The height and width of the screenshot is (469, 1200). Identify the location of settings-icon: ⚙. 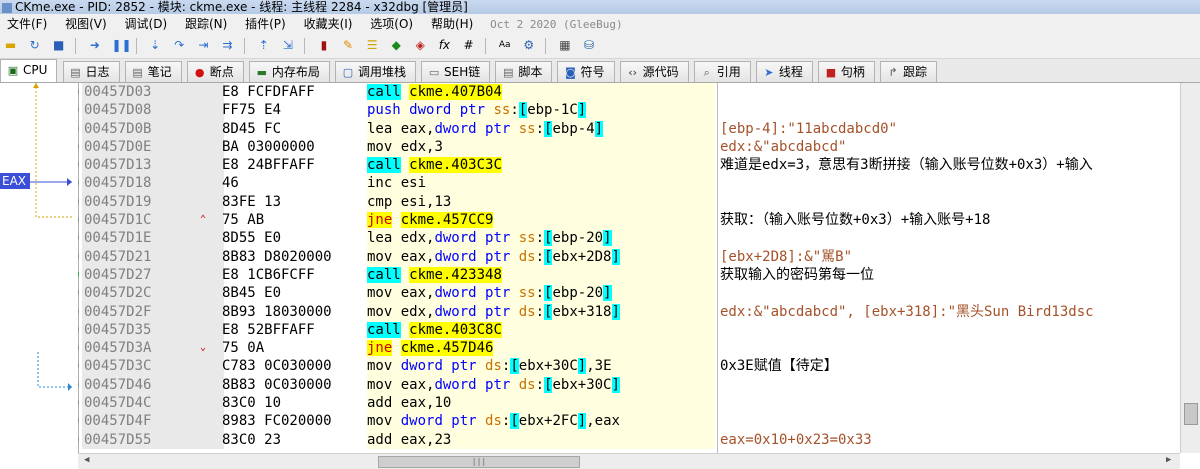
(528, 45).